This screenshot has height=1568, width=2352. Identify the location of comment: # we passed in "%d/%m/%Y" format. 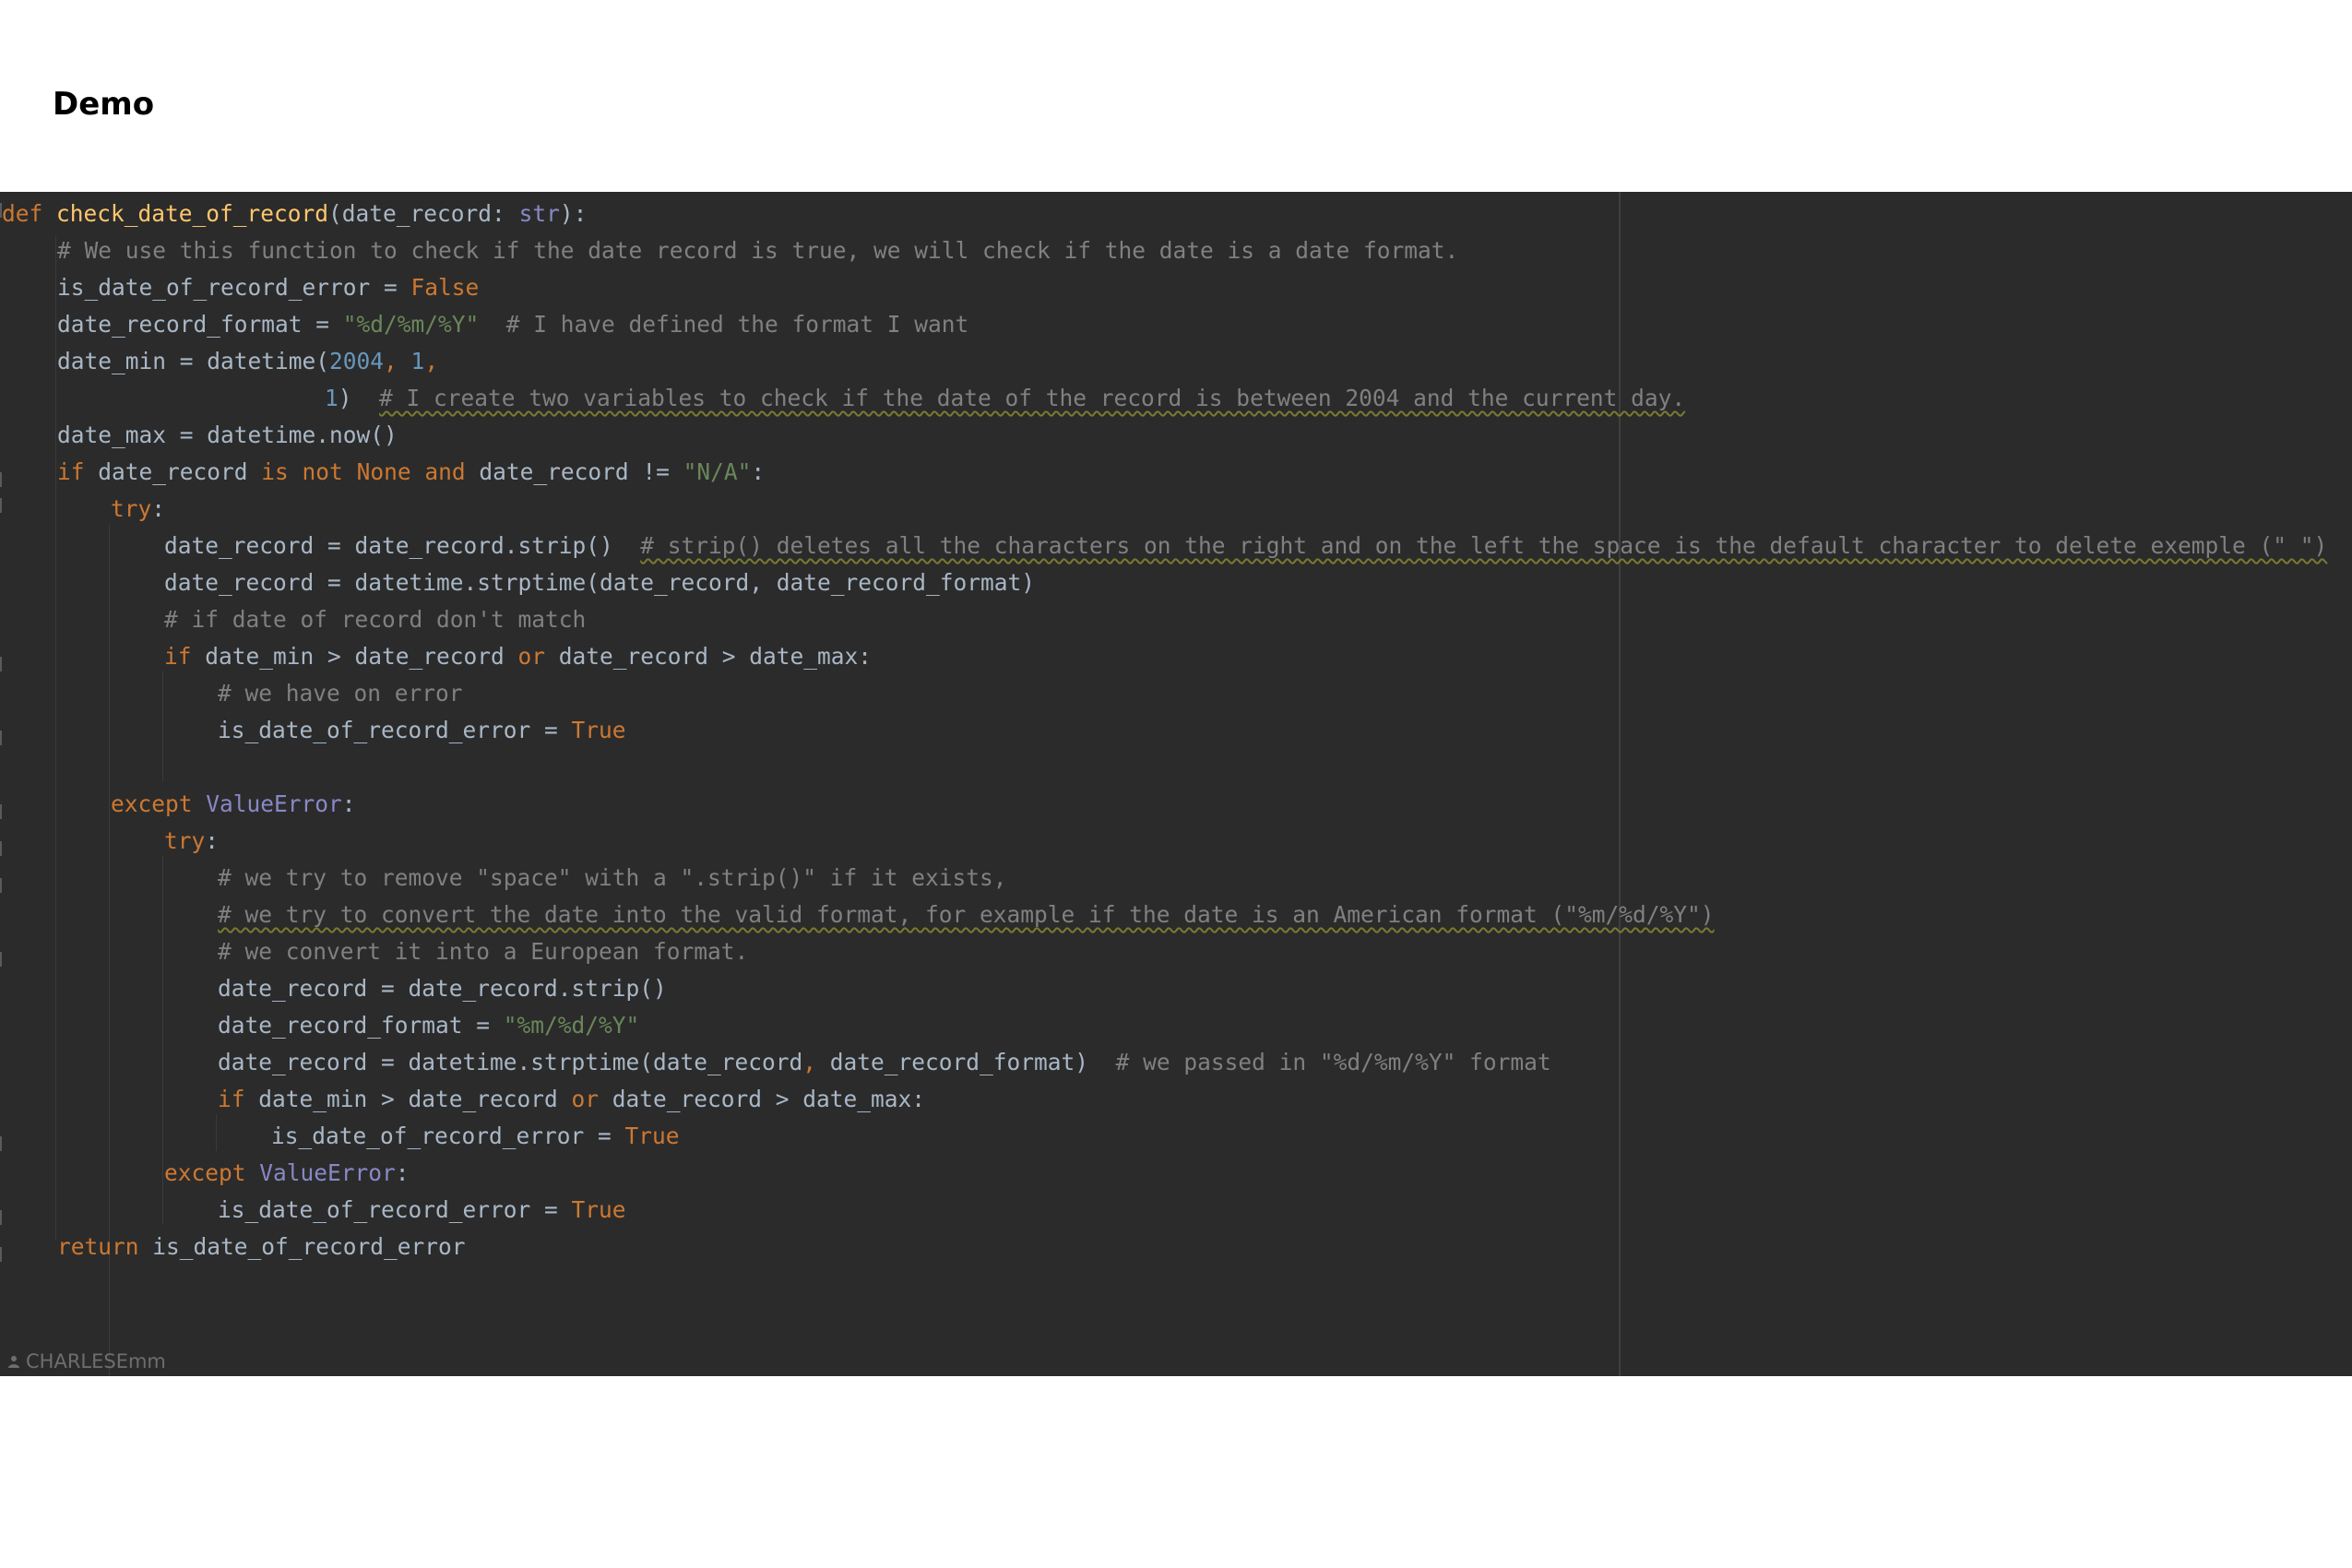
(1333, 1062).